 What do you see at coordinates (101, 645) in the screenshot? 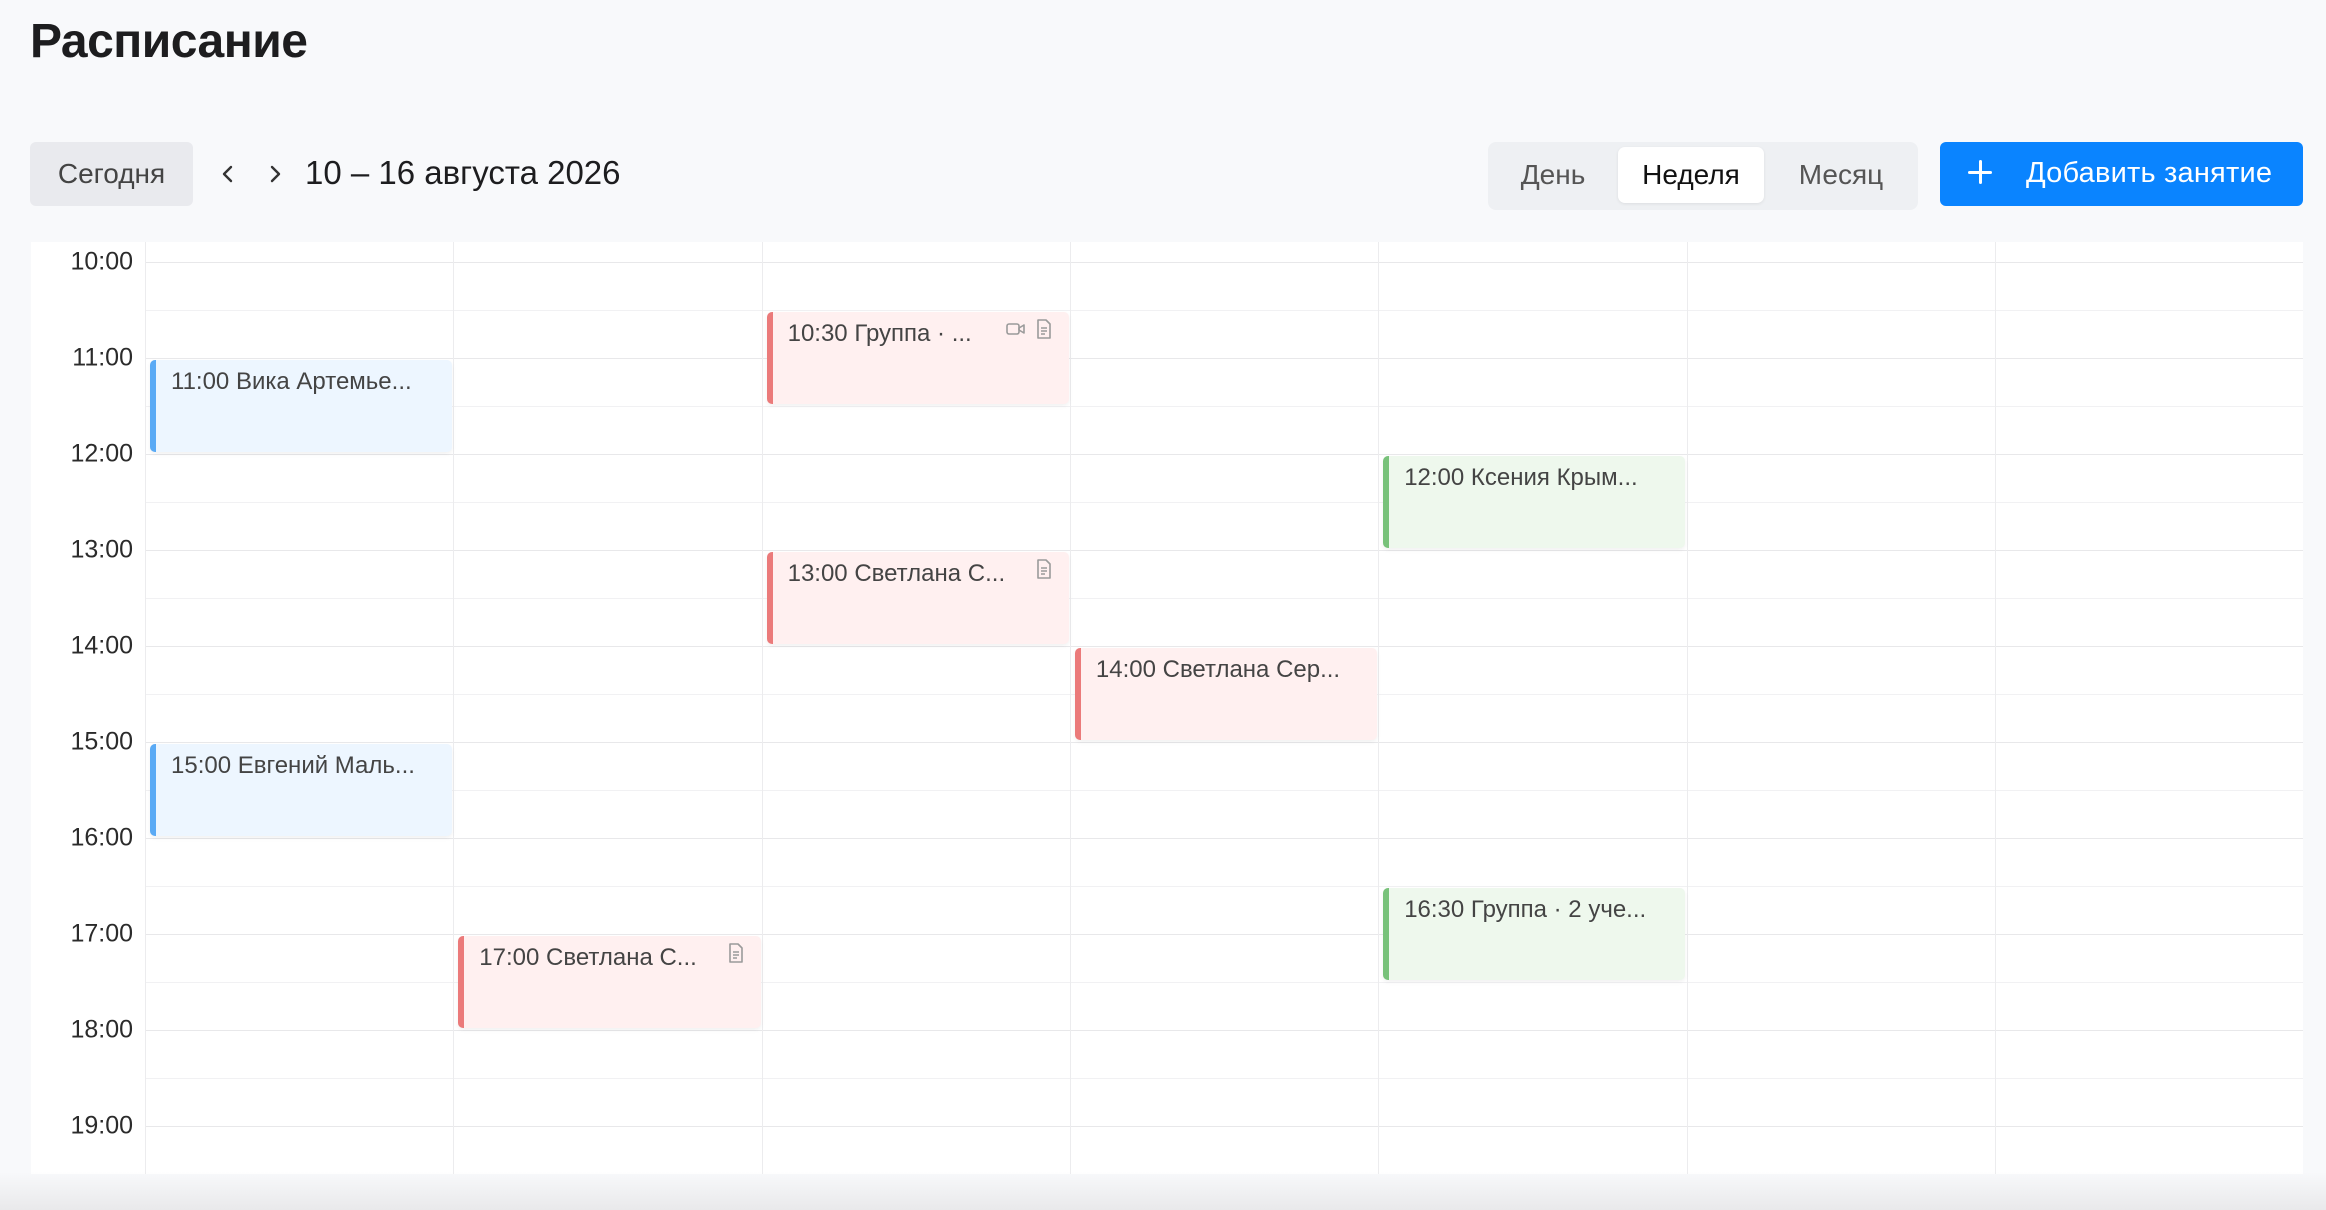
I see `time-label: 14:00` at bounding box center [101, 645].